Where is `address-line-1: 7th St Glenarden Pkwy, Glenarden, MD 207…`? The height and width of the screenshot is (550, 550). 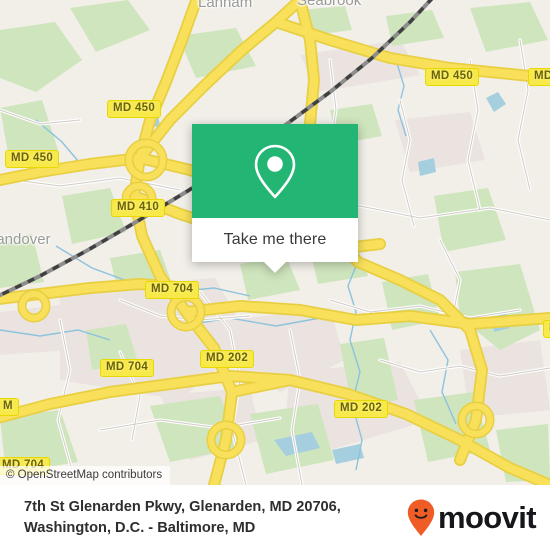 address-line-1: 7th St Glenarden Pkwy, Glenarden, MD 207… is located at coordinates (182, 506).